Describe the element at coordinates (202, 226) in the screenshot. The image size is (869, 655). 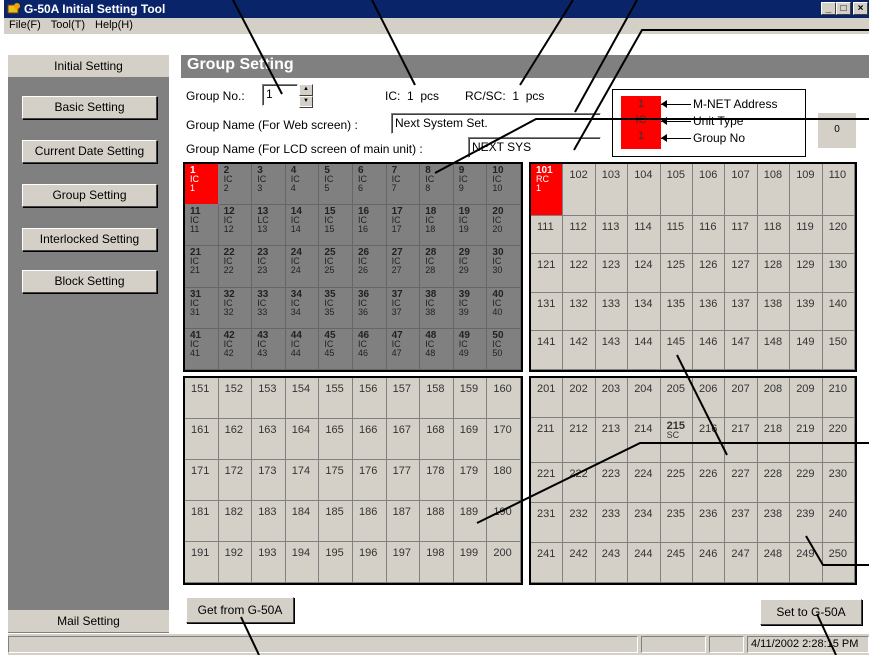
I see `unit-cell-11: 11 IC 11` at that location.